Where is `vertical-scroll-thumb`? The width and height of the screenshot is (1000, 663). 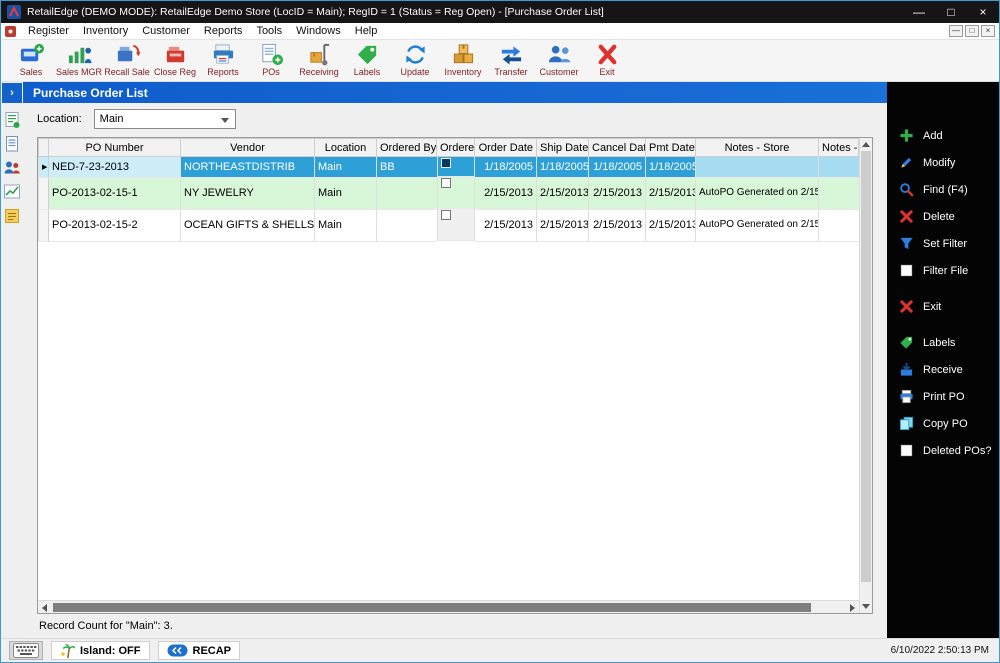
vertical-scroll-thumb is located at coordinates (866, 367).